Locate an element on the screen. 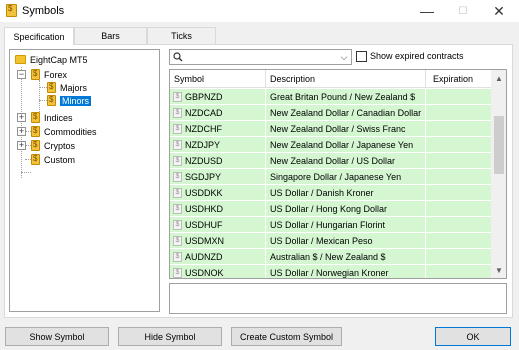 This screenshot has width=519, height=350. table-row: $ USDHUF US Dollar / Hungarian Florint is located at coordinates (330, 225).